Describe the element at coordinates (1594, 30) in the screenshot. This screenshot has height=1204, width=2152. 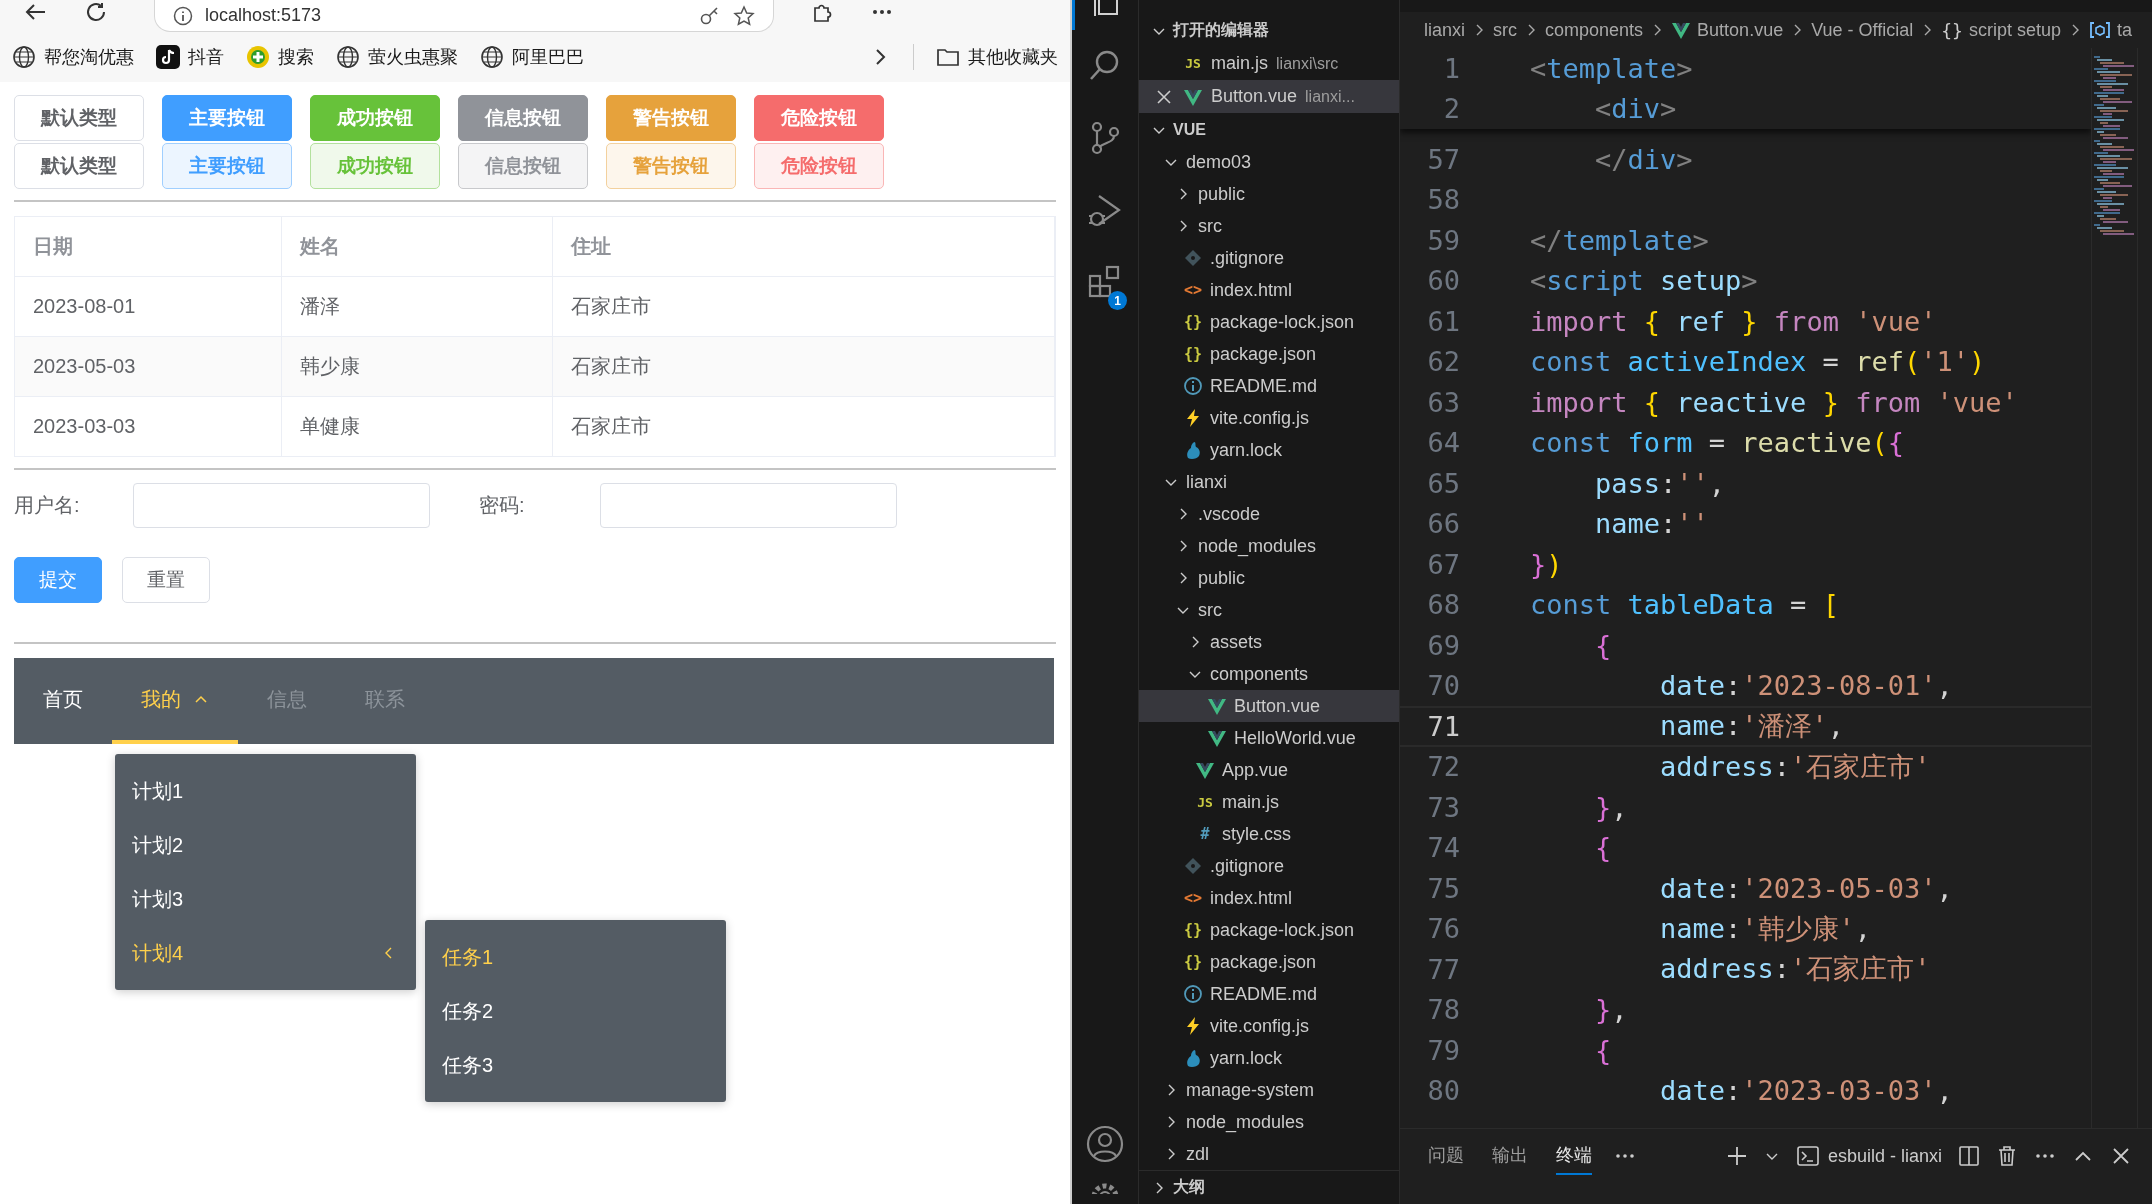
I see `breadcrumb: components` at that location.